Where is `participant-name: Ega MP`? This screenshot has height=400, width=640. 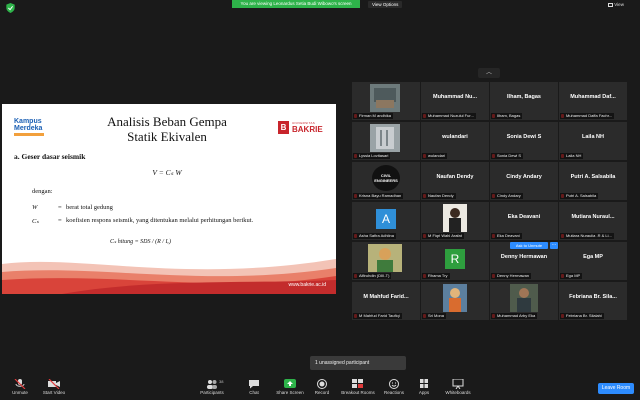 participant-name: Ega MP is located at coordinates (593, 257).